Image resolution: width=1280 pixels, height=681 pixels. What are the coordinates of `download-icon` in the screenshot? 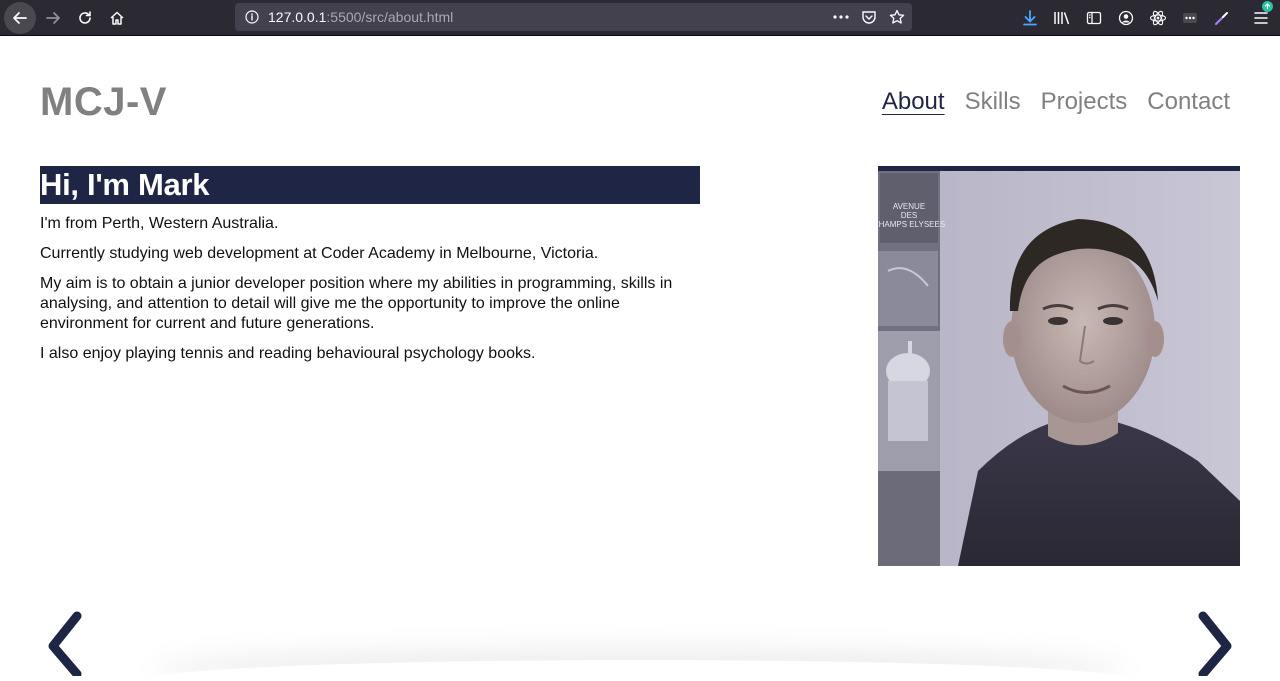 It's located at (1030, 18).